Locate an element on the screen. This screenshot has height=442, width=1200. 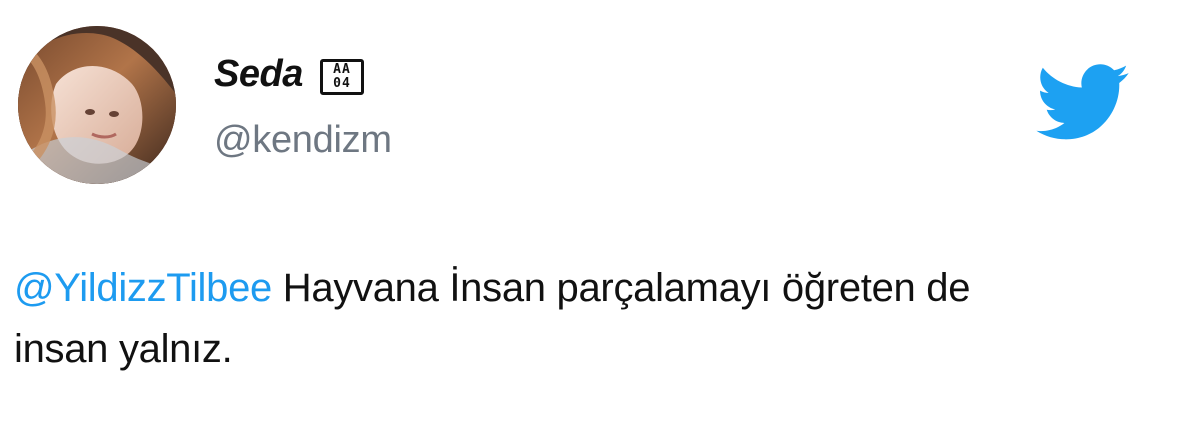
avatar is located at coordinates (97, 105).